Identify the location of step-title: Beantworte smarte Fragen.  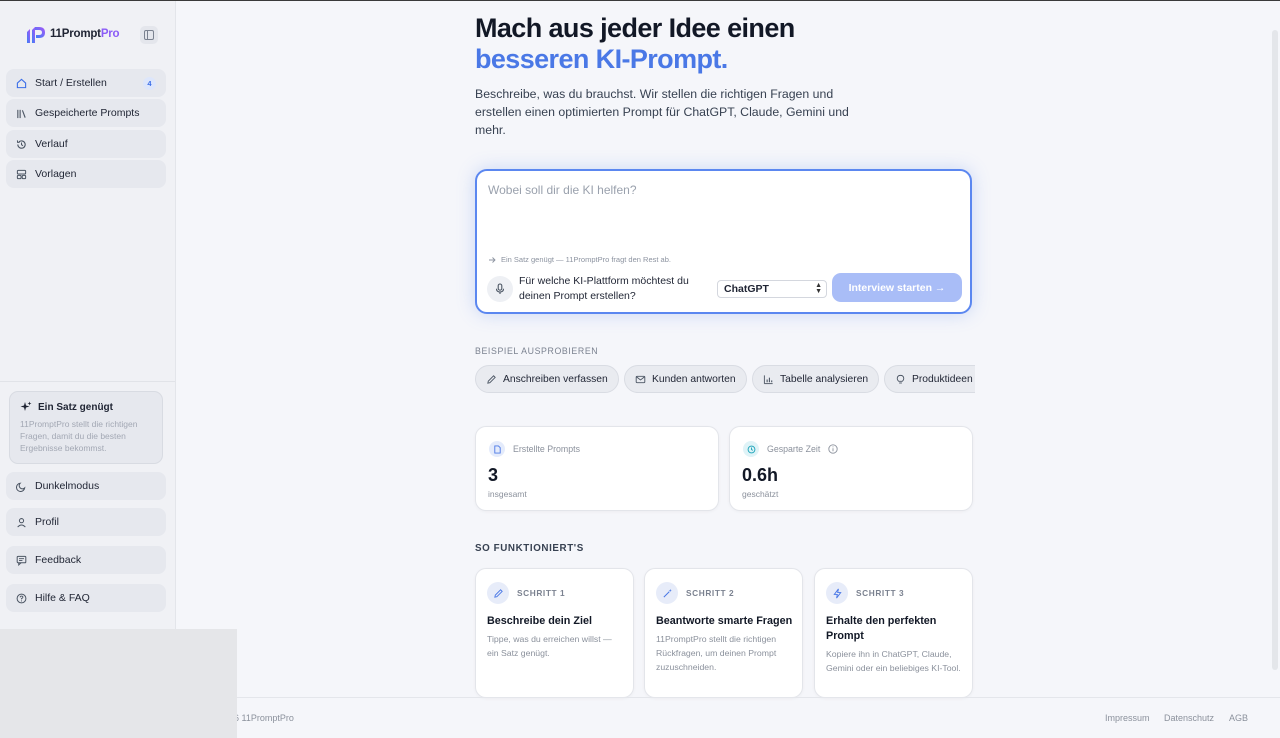
(724, 621).